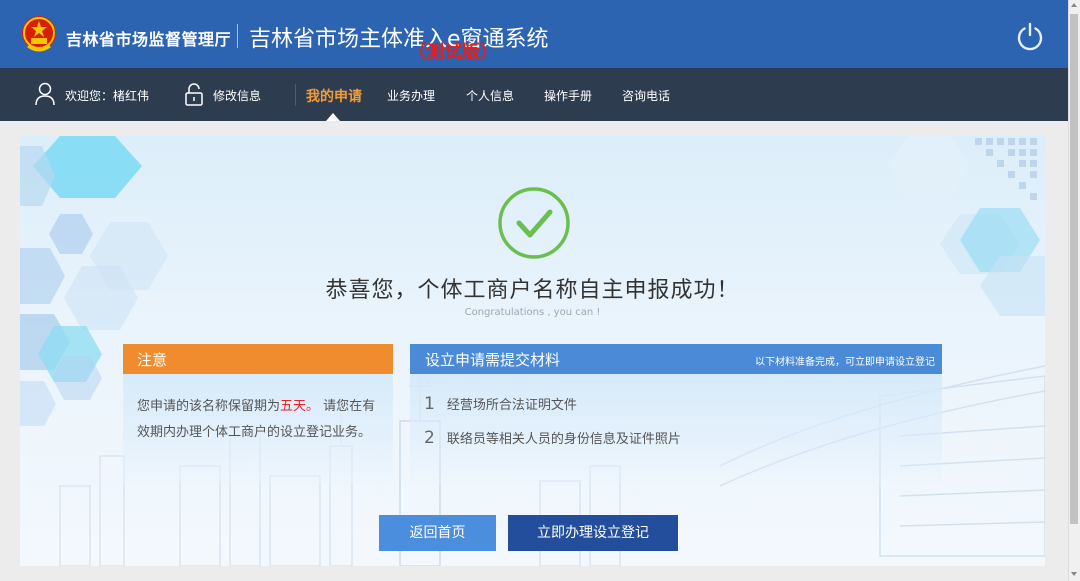 Image resolution: width=1080 pixels, height=581 pixels. Describe the element at coordinates (490, 95) in the screenshot. I see `nav-tab-personal-info: 个人信息` at that location.